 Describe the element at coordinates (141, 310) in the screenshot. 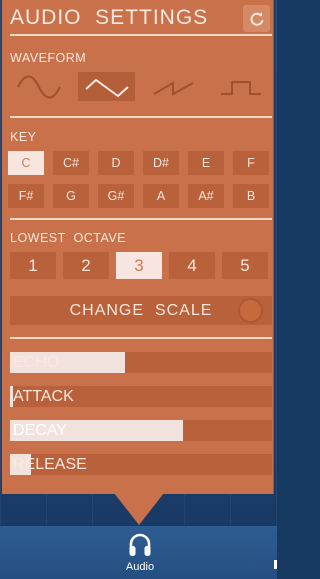

I see `change-scale-button: CHANGE SCALE` at that location.